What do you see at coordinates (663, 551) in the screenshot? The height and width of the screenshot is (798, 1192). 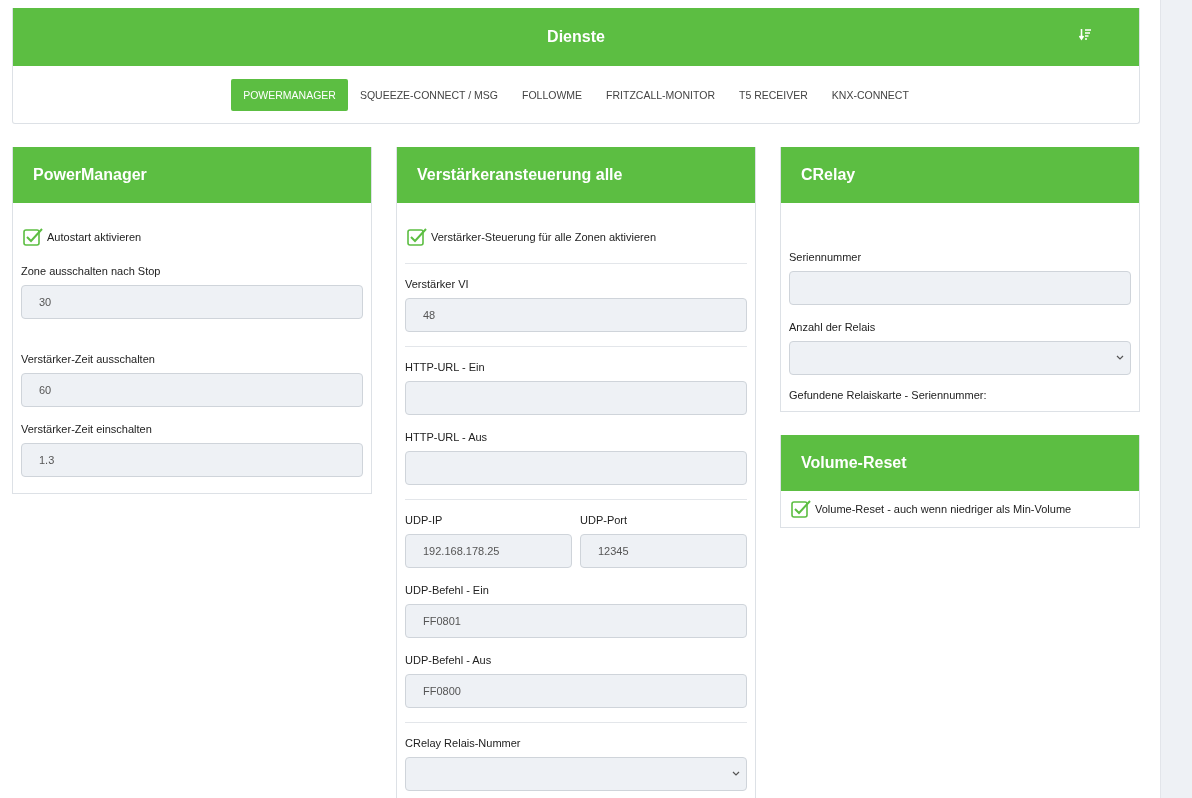 I see `input-field: 12345` at bounding box center [663, 551].